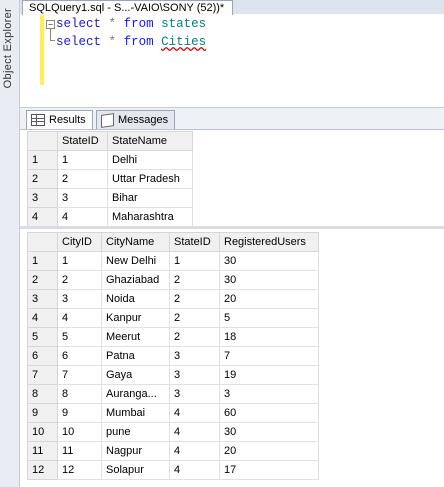 This screenshot has width=444, height=487. I want to click on object-explorer-label: Object Explorer, so click(8, 48).